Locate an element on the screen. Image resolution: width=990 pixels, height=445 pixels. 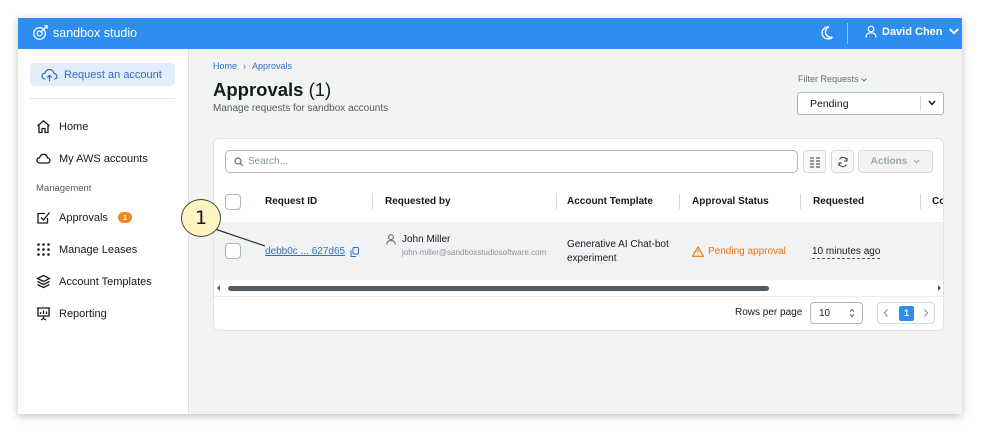
filter-requests-label: Filter Requests is located at coordinates (832, 79).